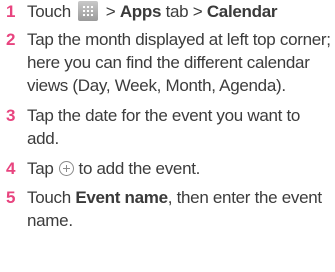 This screenshot has width=335, height=272. What do you see at coordinates (11, 168) in the screenshot?
I see `step-number: 4` at bounding box center [11, 168].